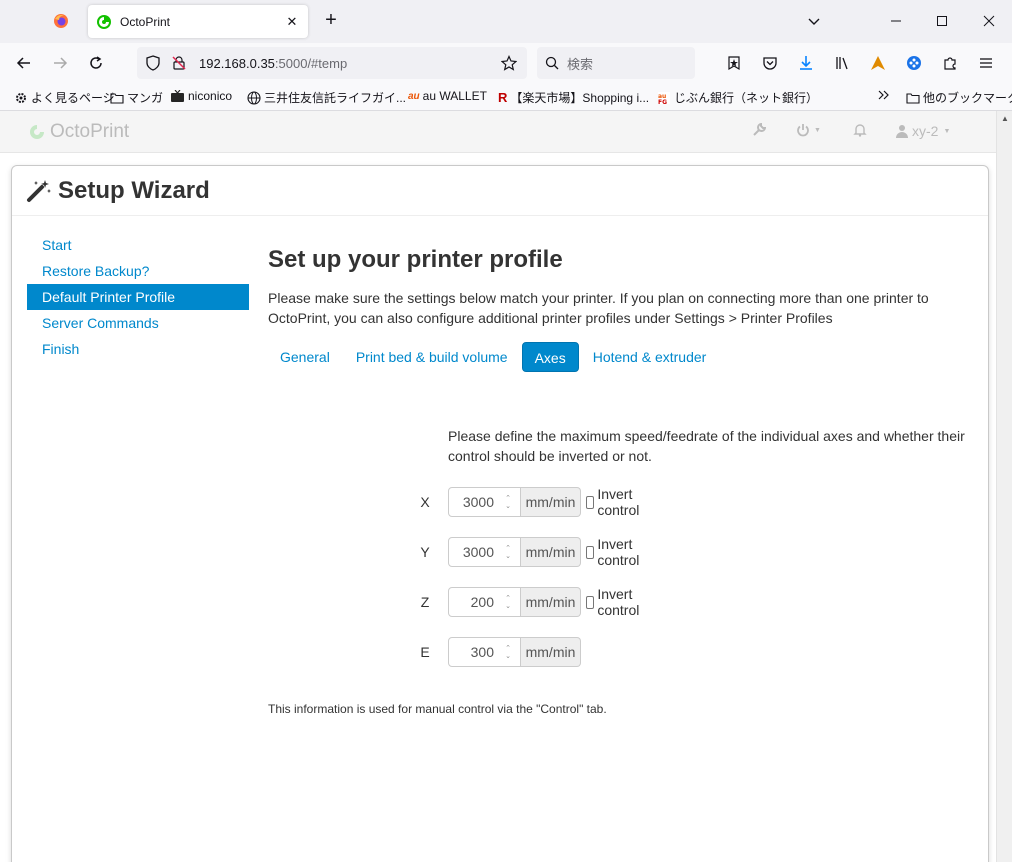  Describe the element at coordinates (138, 245) in the screenshot. I see `wizard-step-start: Start` at that location.